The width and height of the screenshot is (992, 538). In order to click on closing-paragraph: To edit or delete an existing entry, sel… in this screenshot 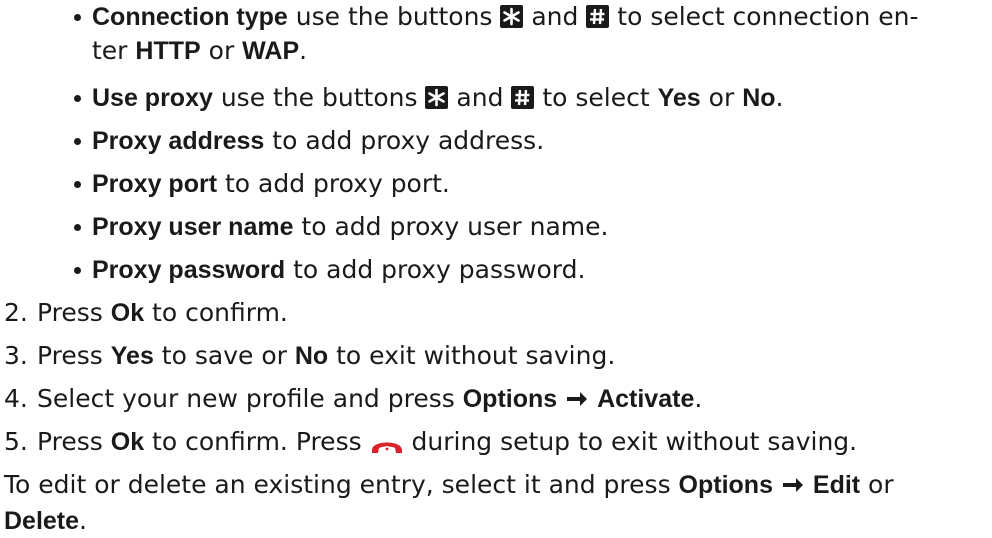, I will do `click(449, 502)`.